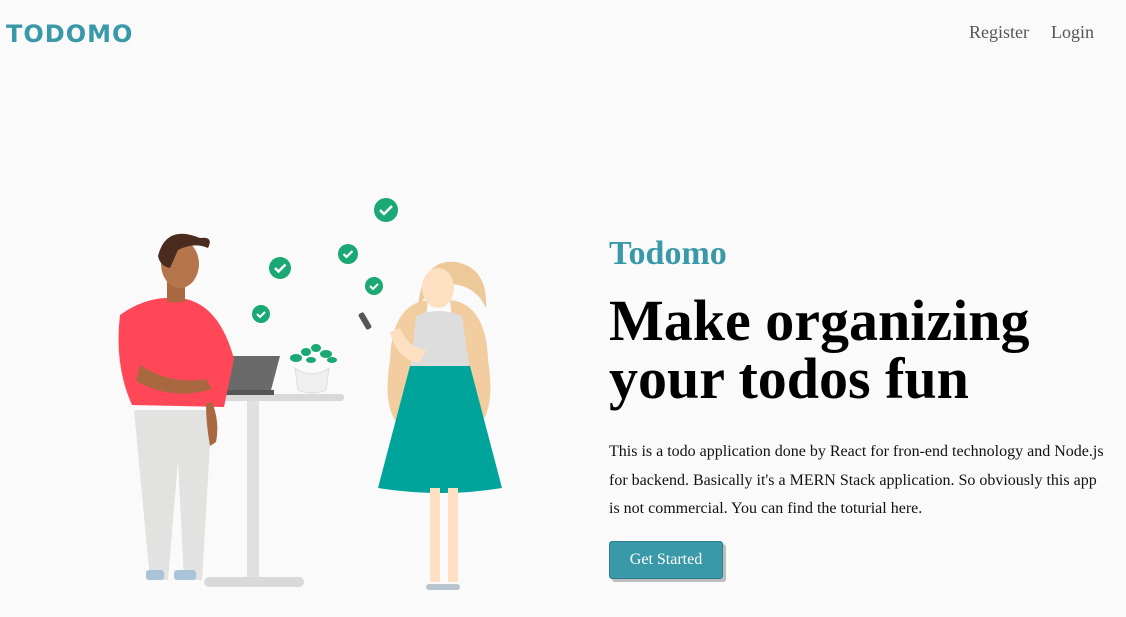  Describe the element at coordinates (789, 378) in the screenshot. I see `headline-line-2: your todos fun` at that location.